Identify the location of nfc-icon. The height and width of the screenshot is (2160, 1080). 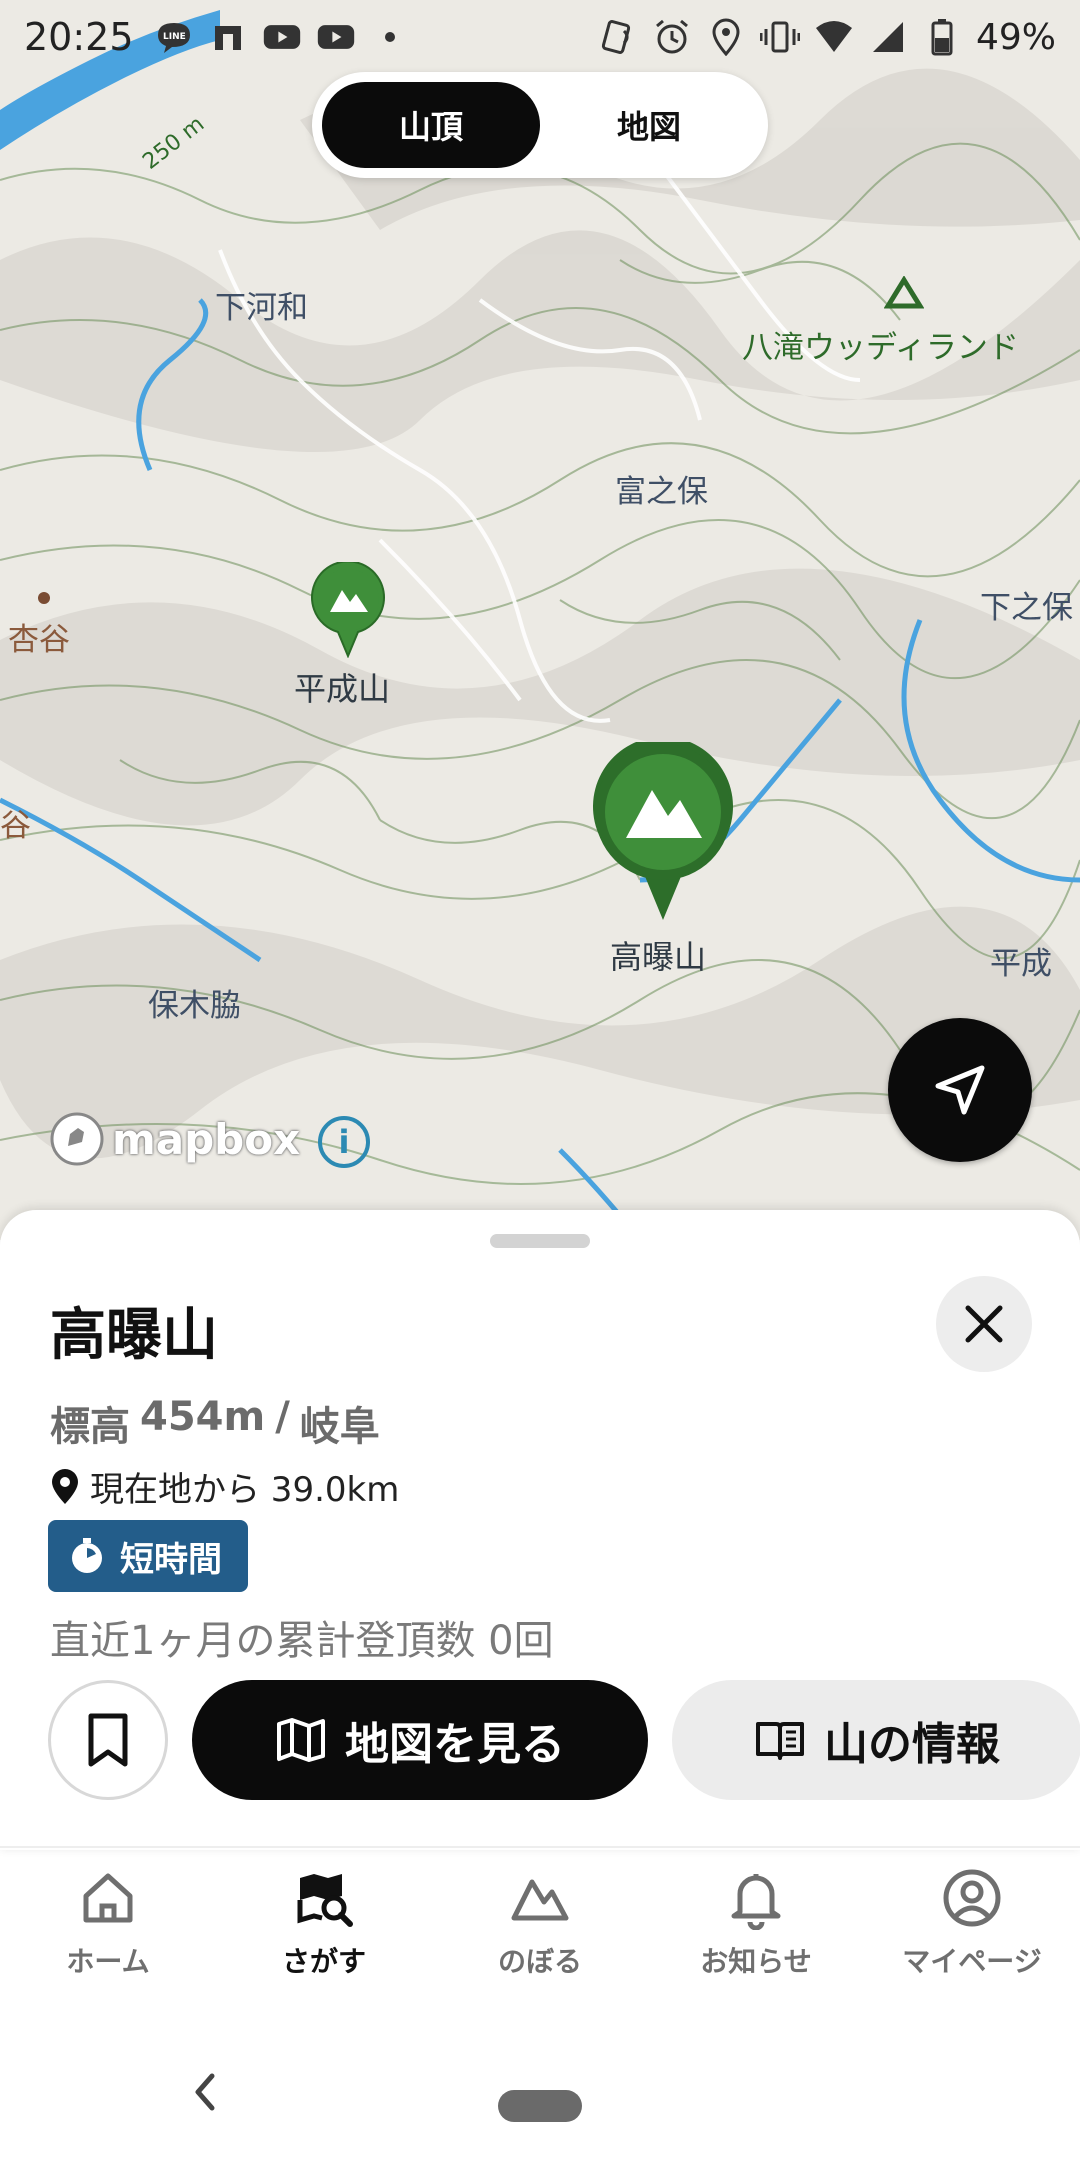
(618, 37).